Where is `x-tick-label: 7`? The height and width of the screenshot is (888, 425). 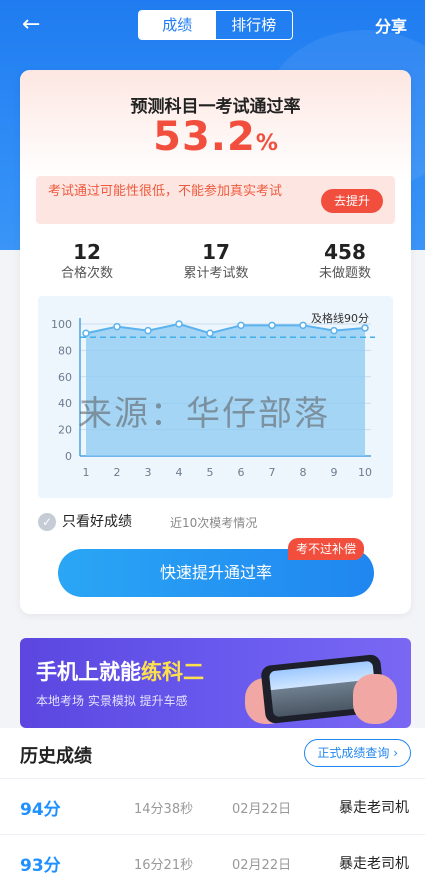
x-tick-label: 7 is located at coordinates (272, 472).